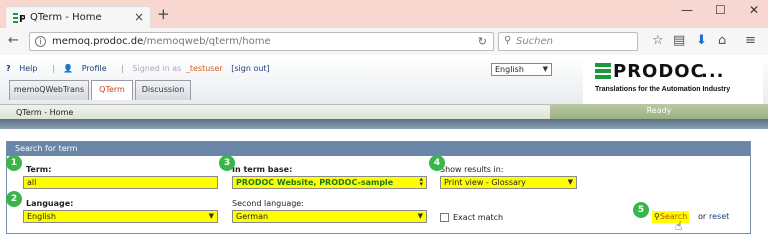  I want to click on panel-title: Search for term, so click(378, 149).